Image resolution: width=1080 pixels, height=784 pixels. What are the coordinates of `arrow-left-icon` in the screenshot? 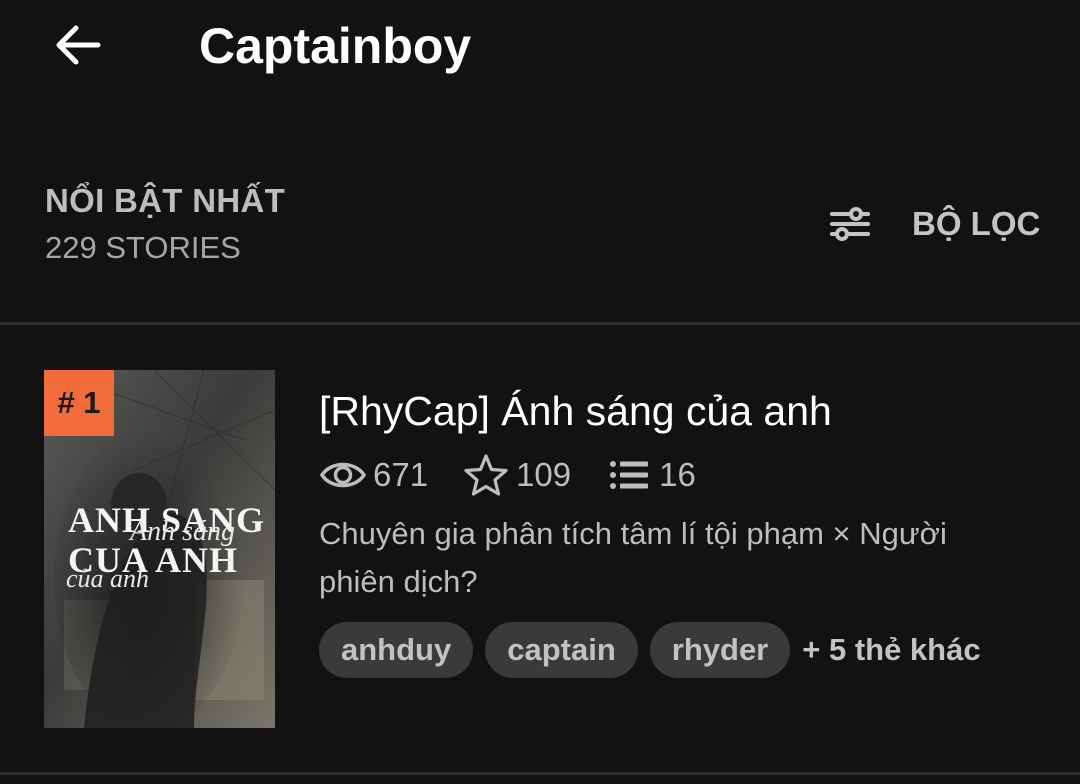 It's located at (78, 45).